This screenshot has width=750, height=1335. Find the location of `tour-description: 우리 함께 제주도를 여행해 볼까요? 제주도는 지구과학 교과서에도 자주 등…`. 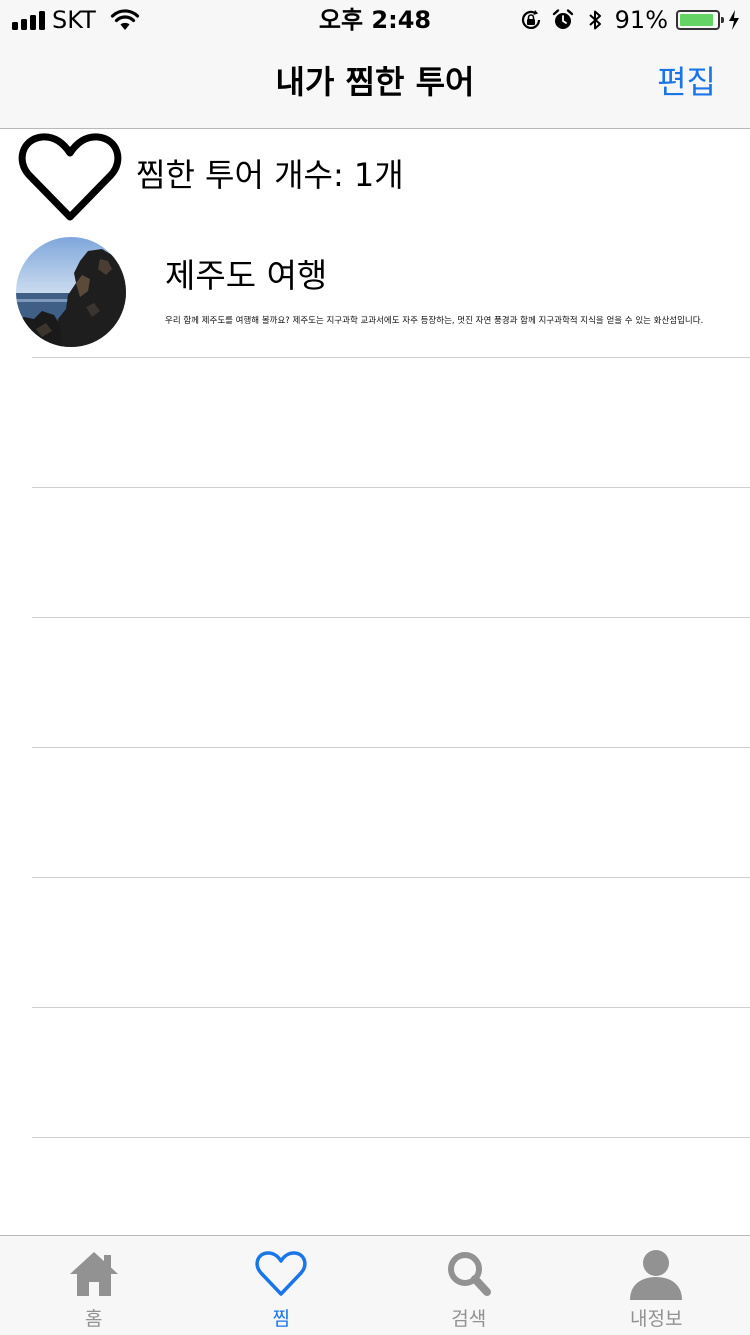

tour-description: 우리 함께 제주도를 여행해 볼까요? 제주도는 지구과학 교과서에도 자주 등… is located at coordinates (434, 321).